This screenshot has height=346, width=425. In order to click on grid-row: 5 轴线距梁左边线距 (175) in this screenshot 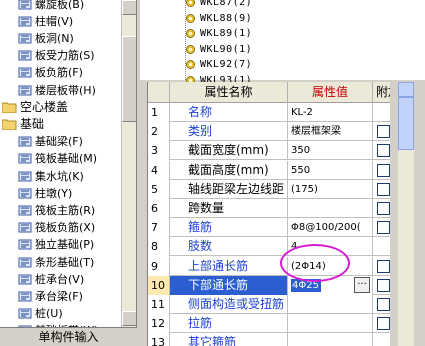, I will do `click(269, 189)`.